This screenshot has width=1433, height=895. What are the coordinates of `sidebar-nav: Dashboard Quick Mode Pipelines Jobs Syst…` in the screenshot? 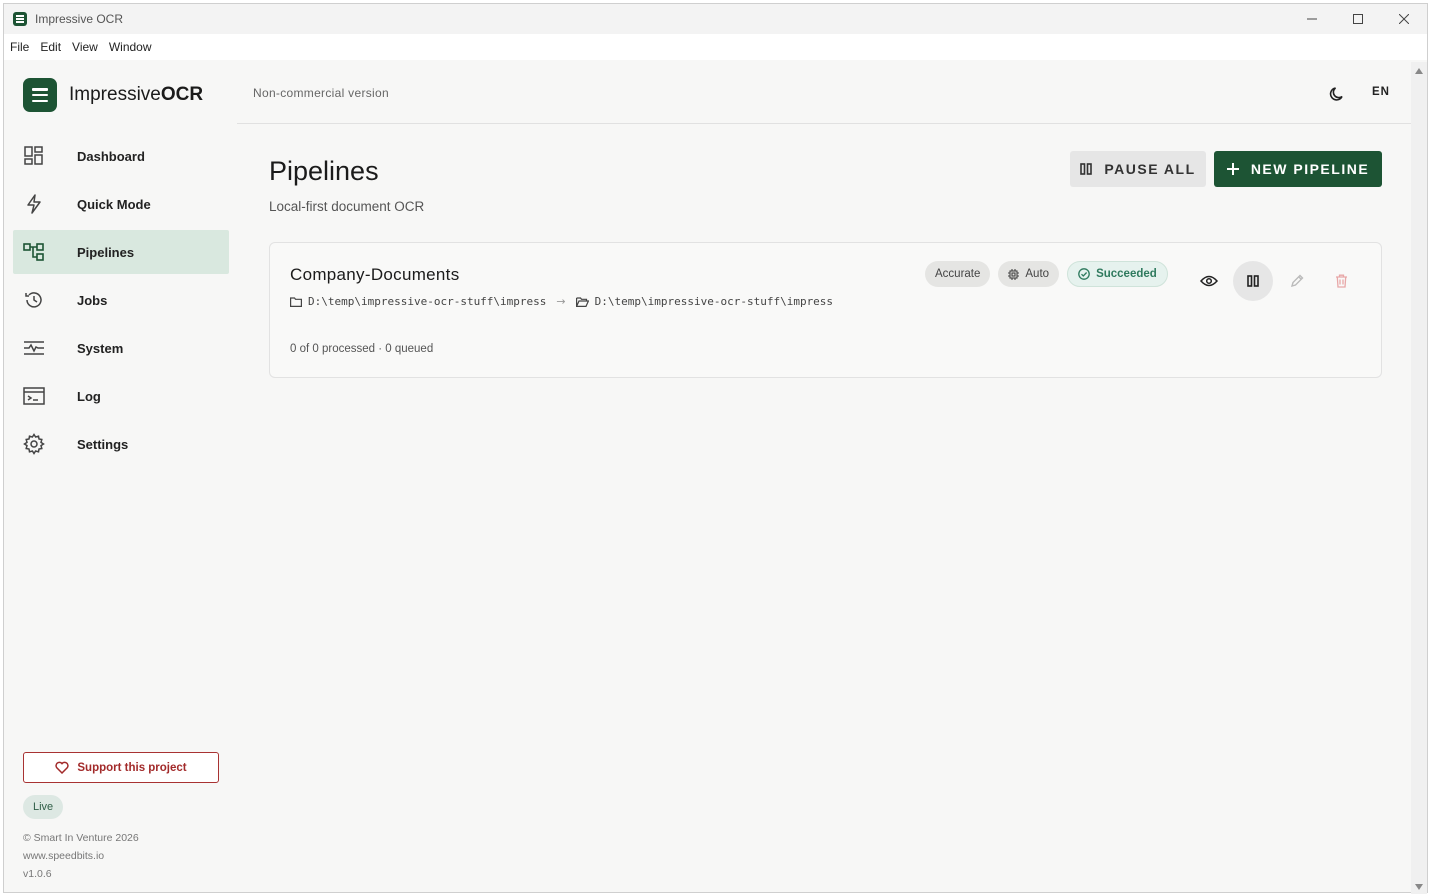 It's located at (121, 302).